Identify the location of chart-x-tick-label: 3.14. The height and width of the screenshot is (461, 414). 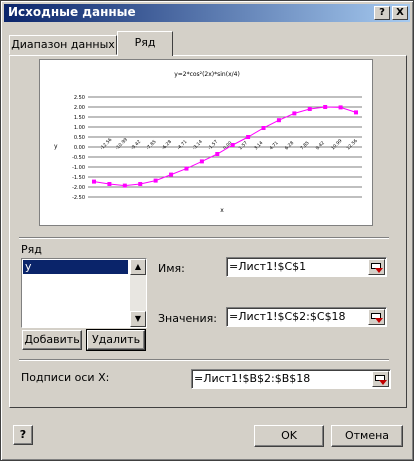
(258, 145).